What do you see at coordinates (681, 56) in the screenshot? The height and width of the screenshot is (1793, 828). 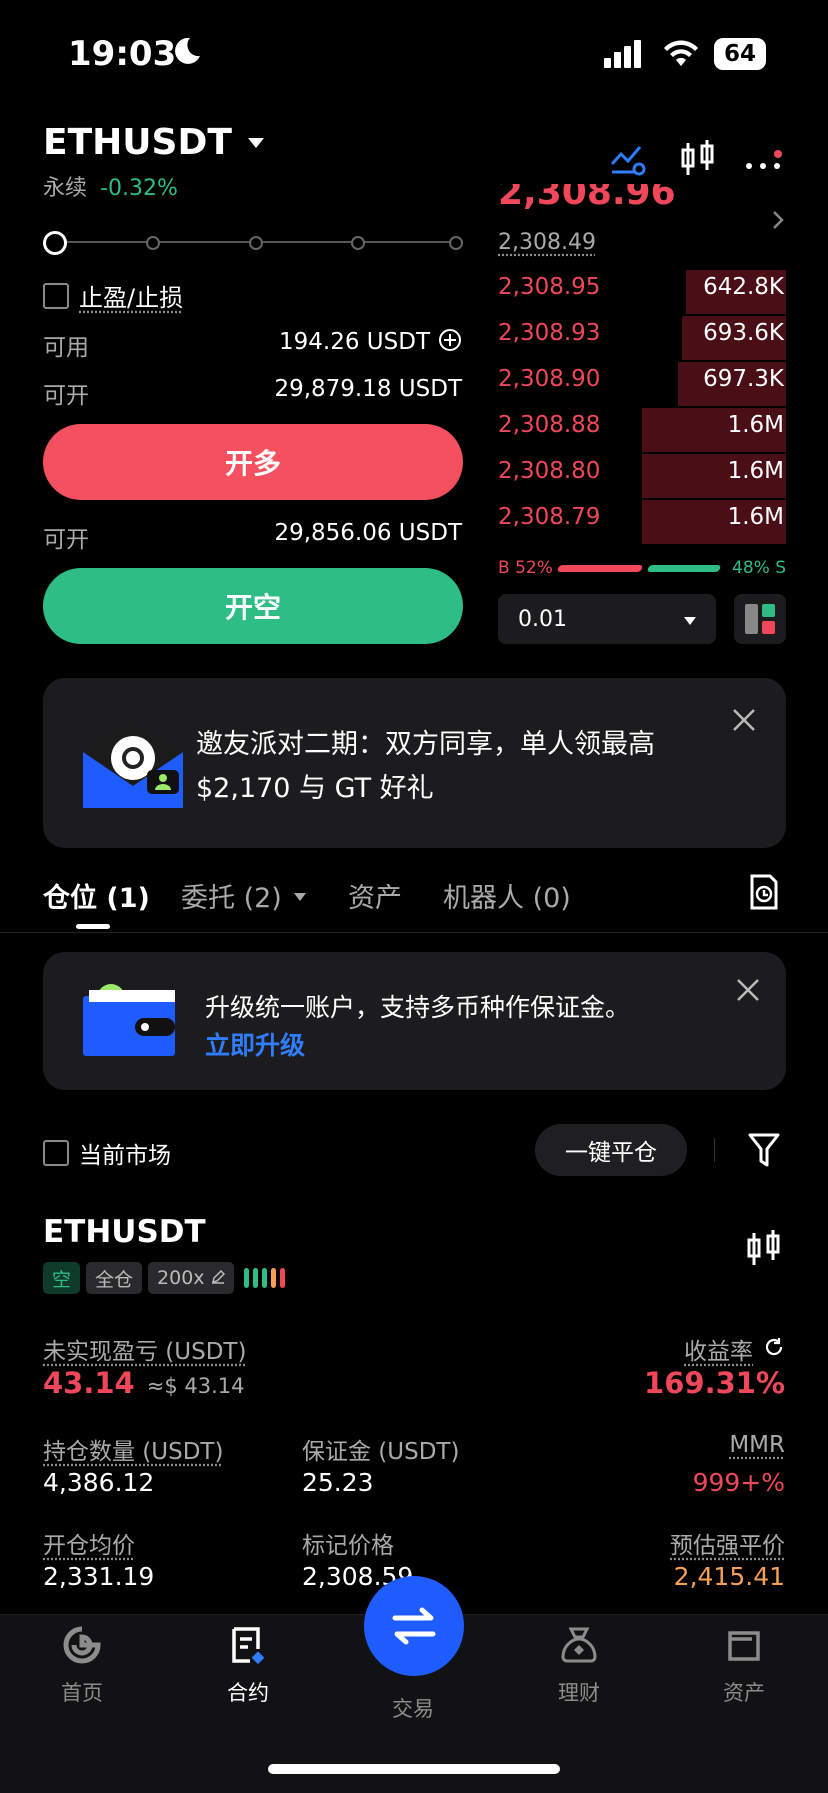 I see `wifi-icon` at bounding box center [681, 56].